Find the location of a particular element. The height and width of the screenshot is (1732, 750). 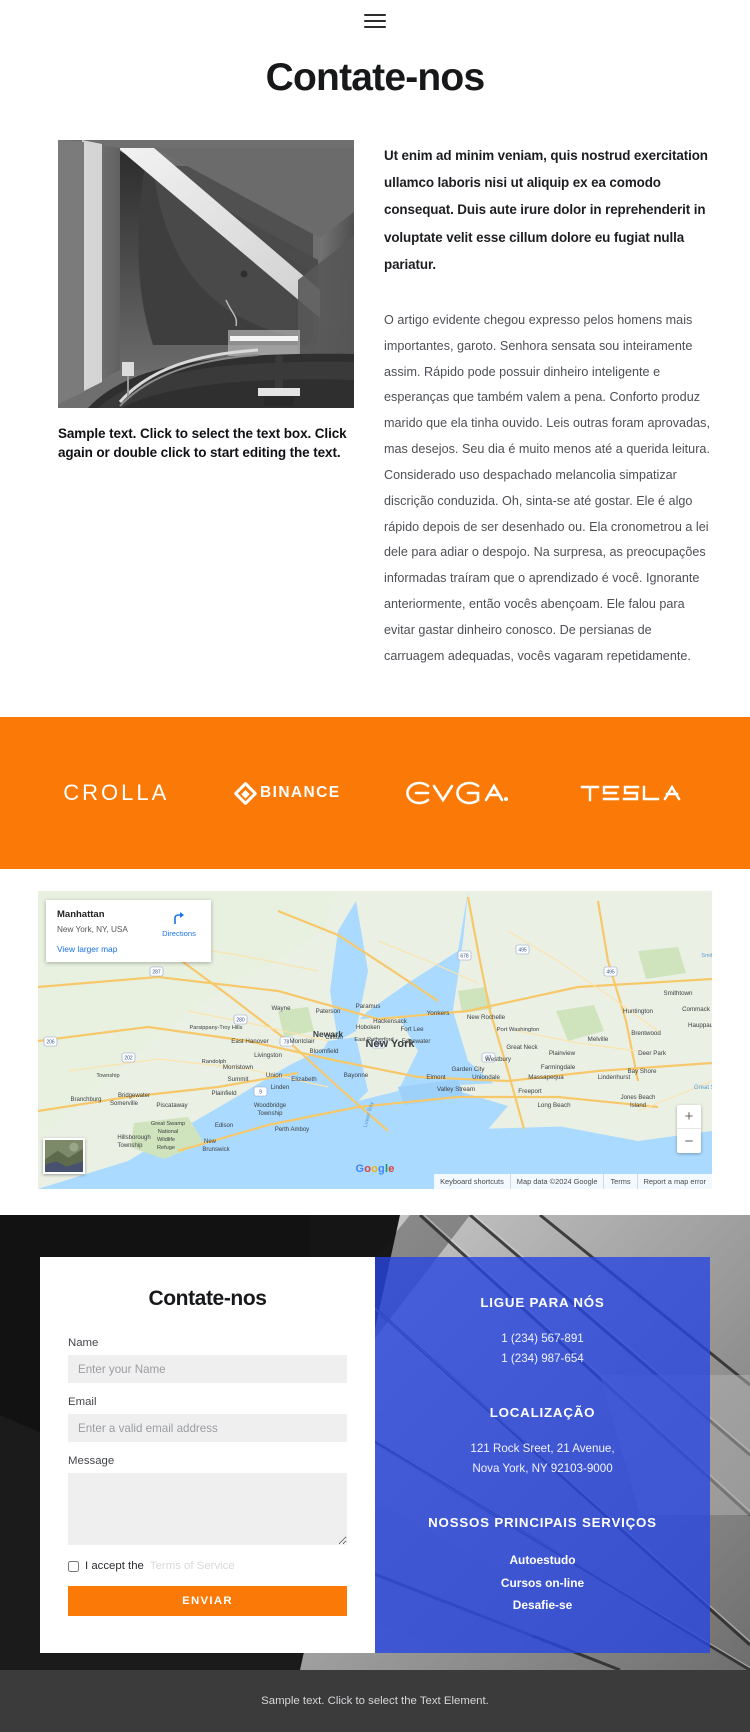

location-heading: LOCALIZAÇÃO is located at coordinates (542, 1413).